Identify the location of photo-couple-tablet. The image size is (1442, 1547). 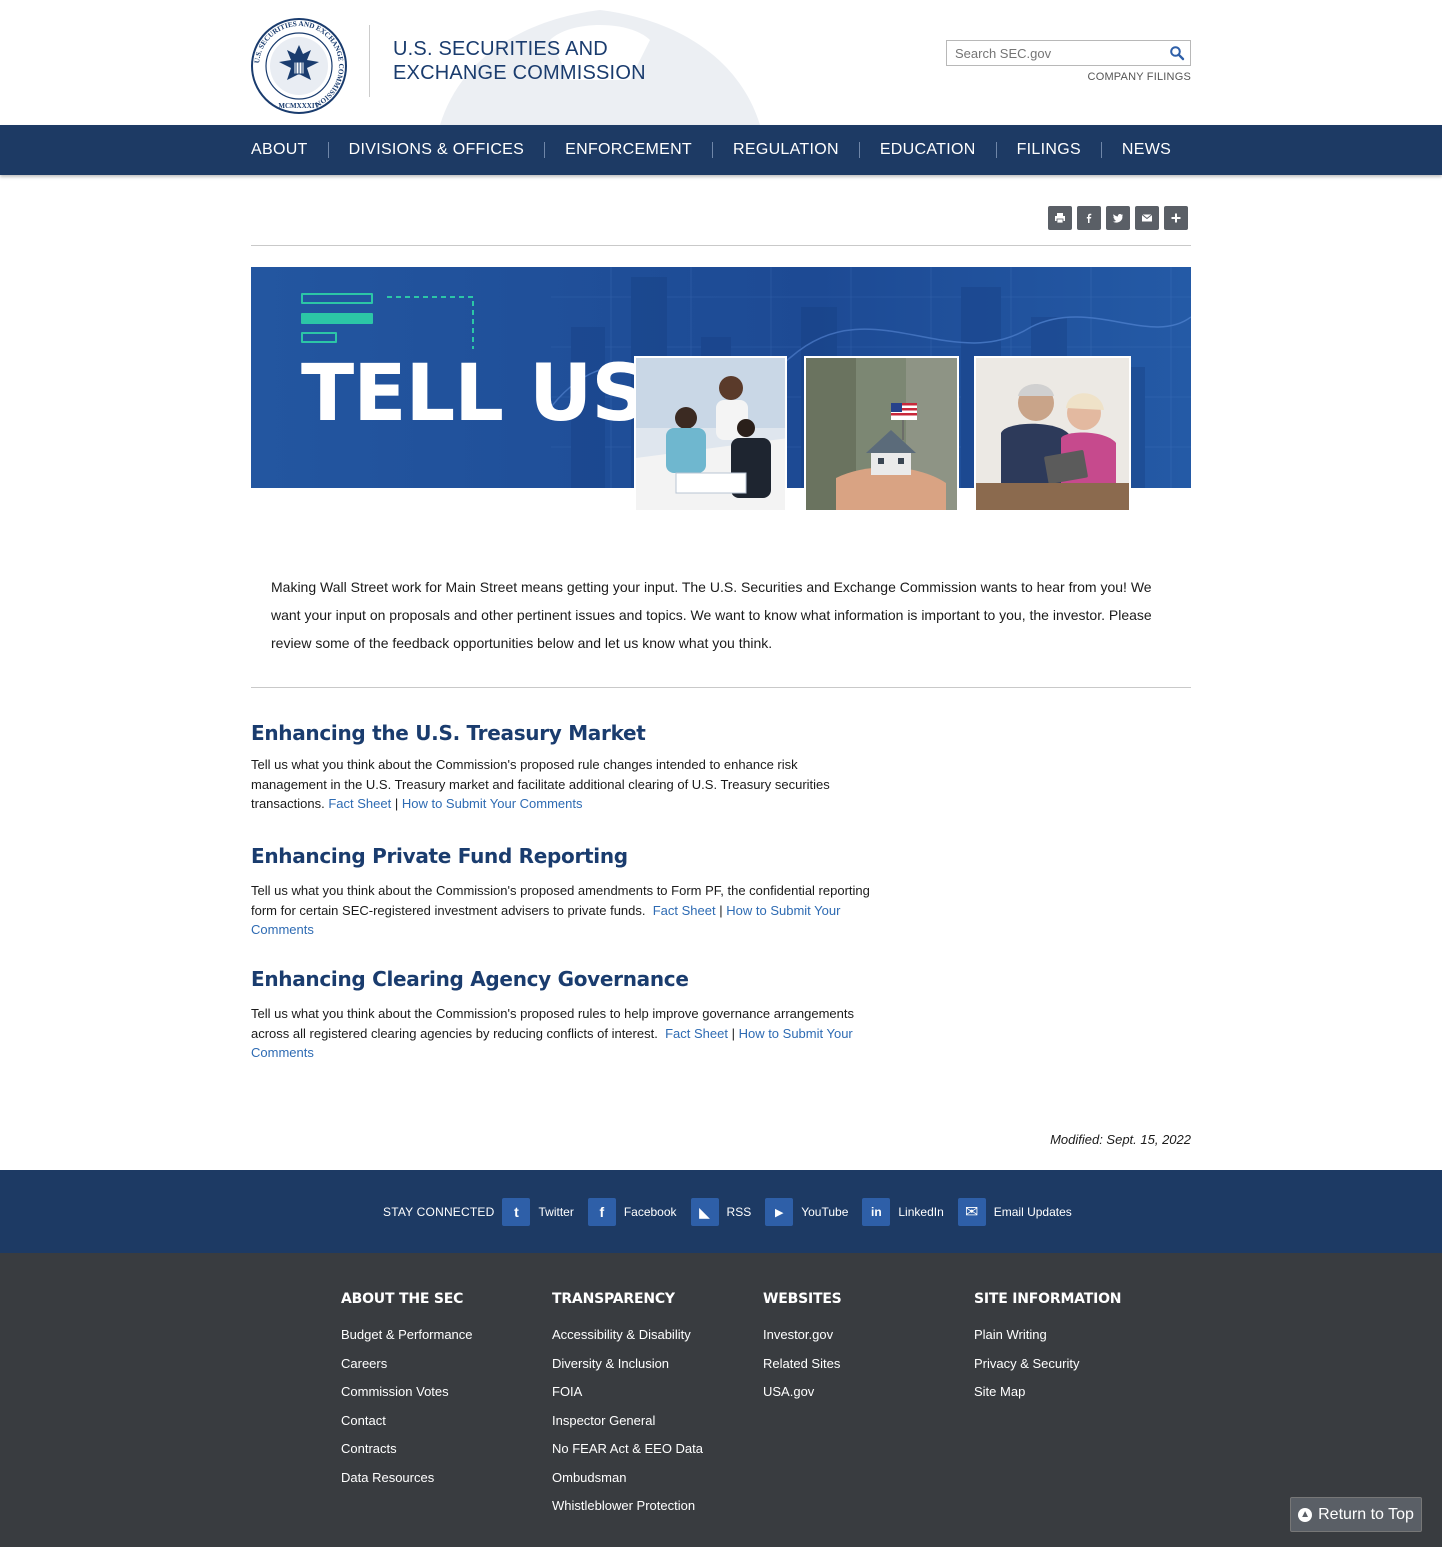
(1052, 434).